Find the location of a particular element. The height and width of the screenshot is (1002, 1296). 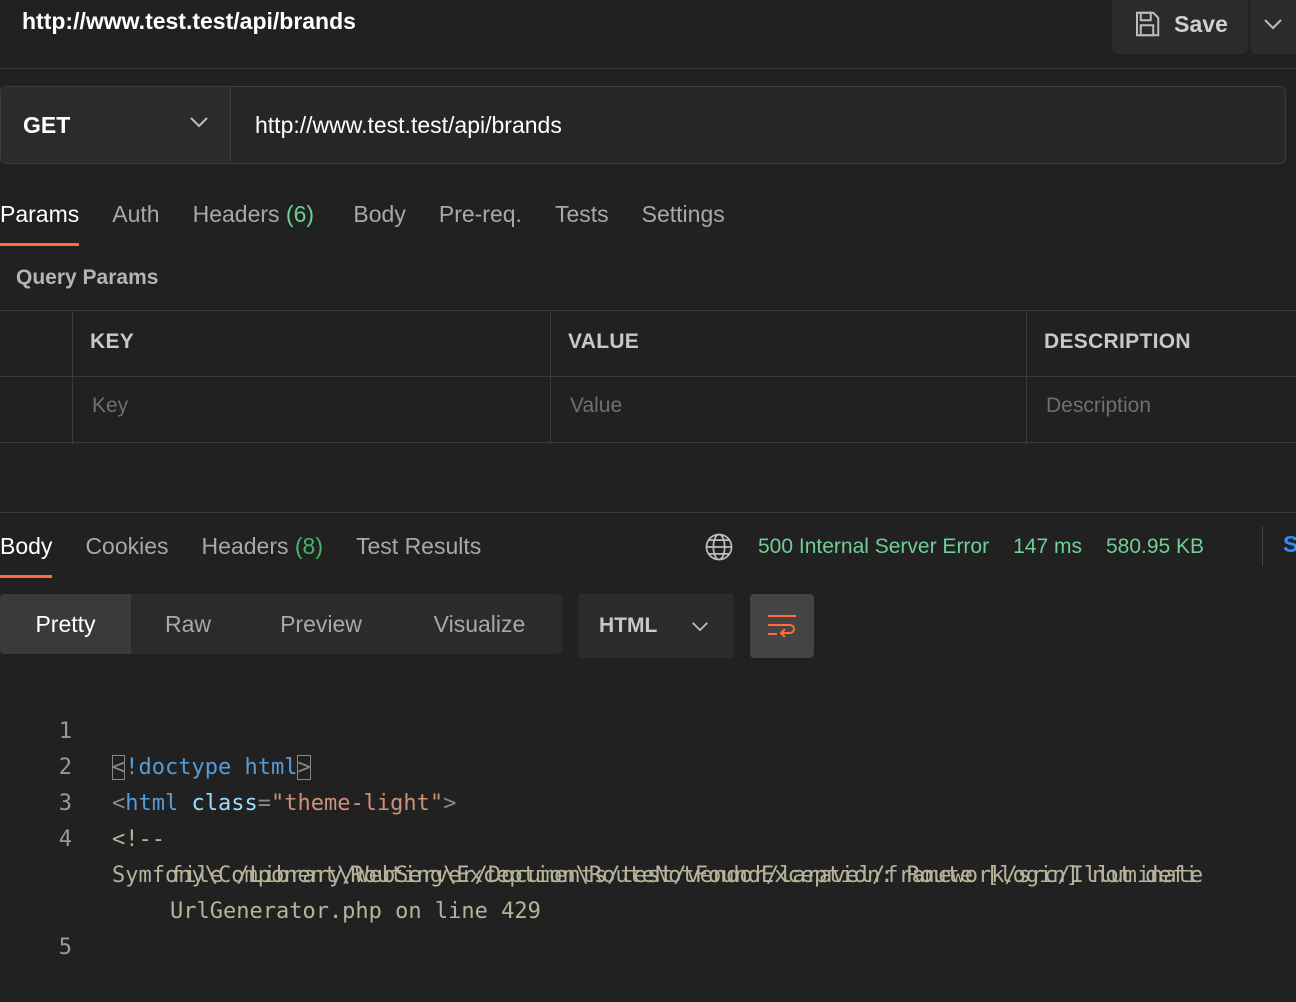

tab-body: Body is located at coordinates (379, 221).